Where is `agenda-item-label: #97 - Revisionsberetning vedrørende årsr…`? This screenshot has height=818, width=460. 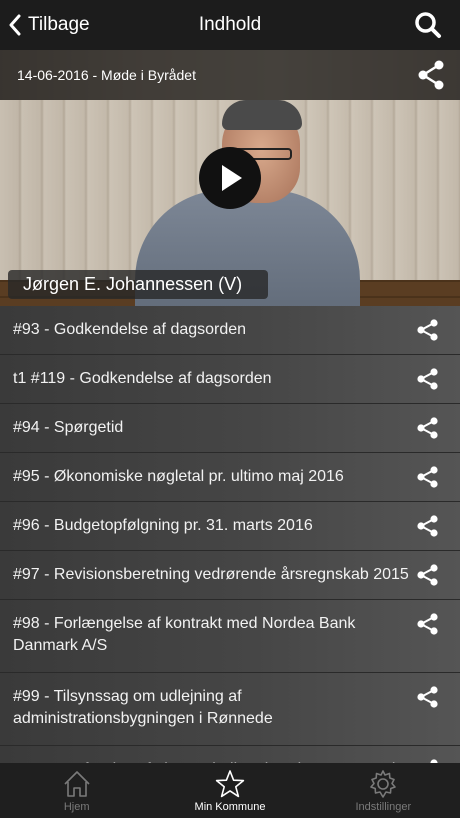 agenda-item-label: #97 - Revisionsberetning vedrørende årsr… is located at coordinates (211, 574).